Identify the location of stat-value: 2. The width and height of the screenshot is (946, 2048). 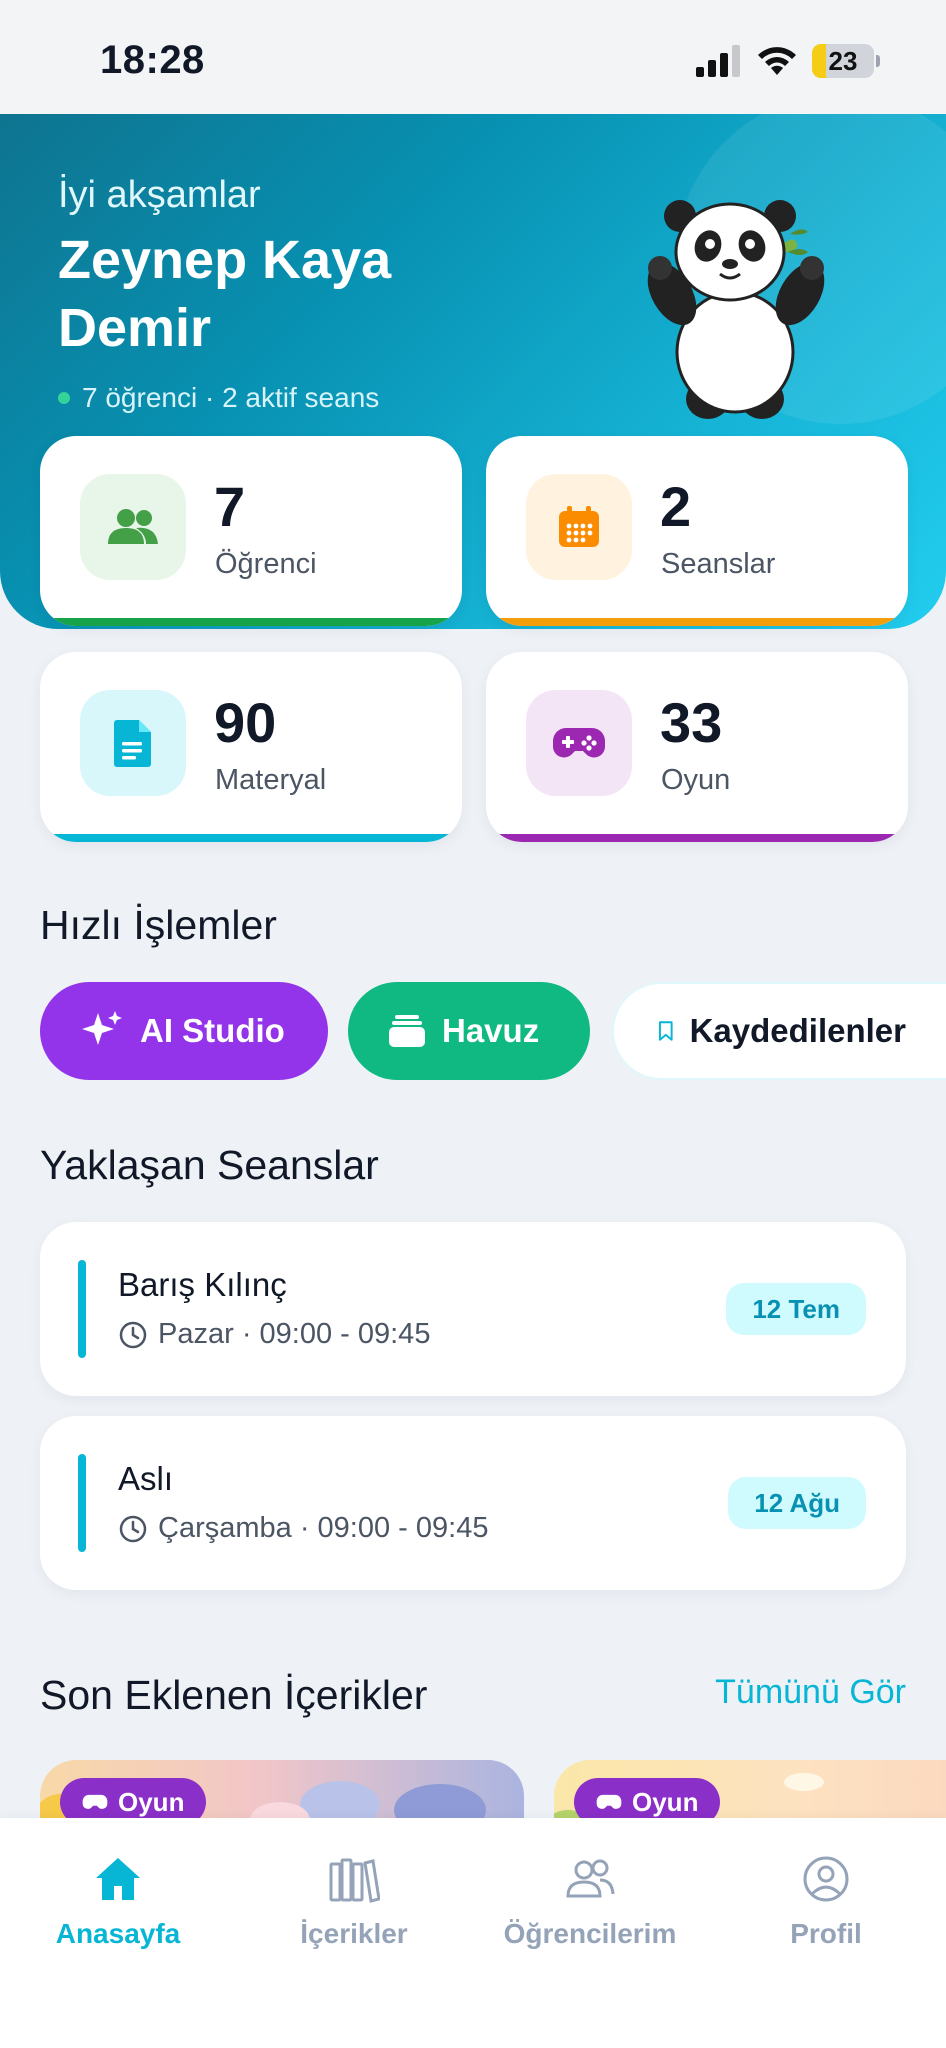
(676, 506).